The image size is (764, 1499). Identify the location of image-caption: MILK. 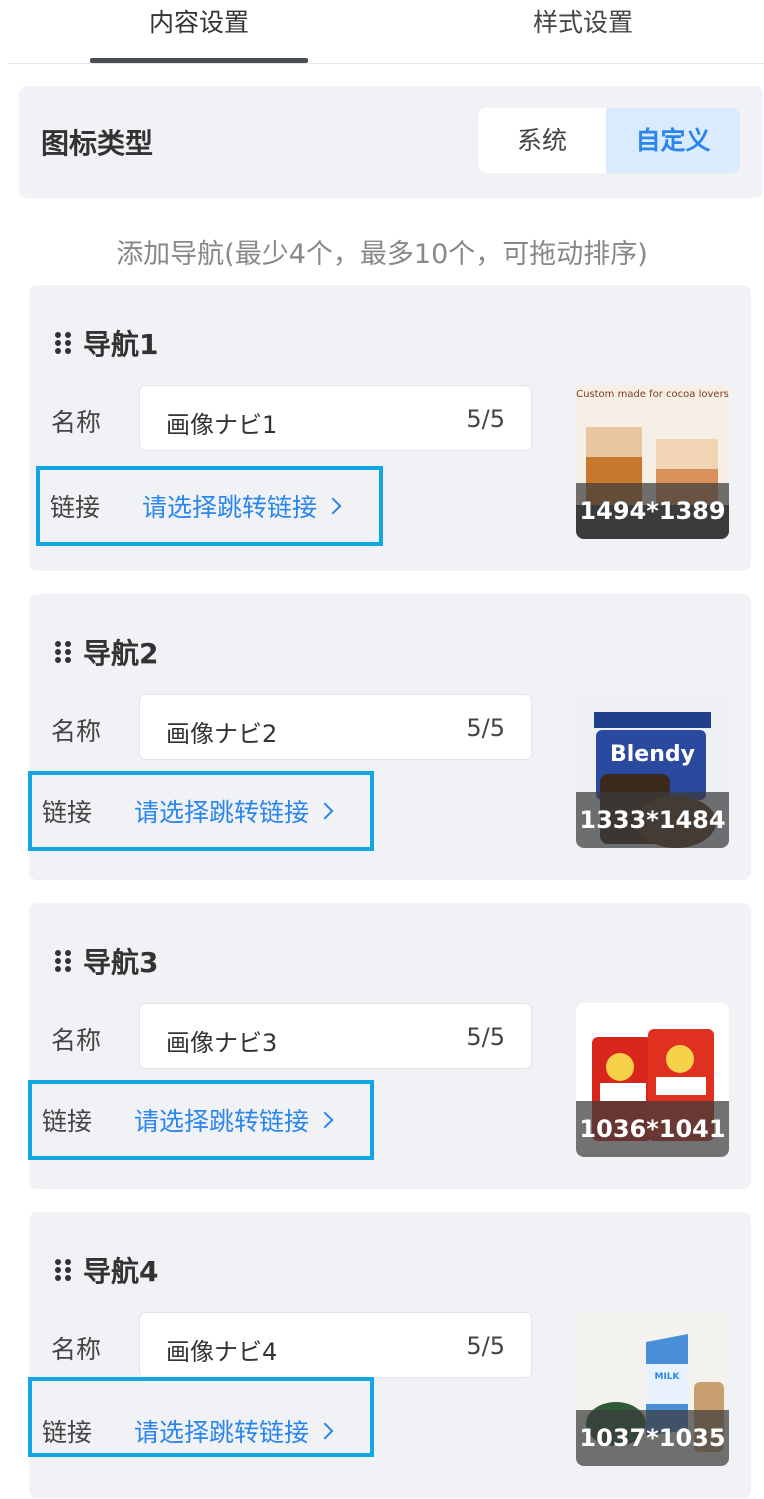
(667, 1377).